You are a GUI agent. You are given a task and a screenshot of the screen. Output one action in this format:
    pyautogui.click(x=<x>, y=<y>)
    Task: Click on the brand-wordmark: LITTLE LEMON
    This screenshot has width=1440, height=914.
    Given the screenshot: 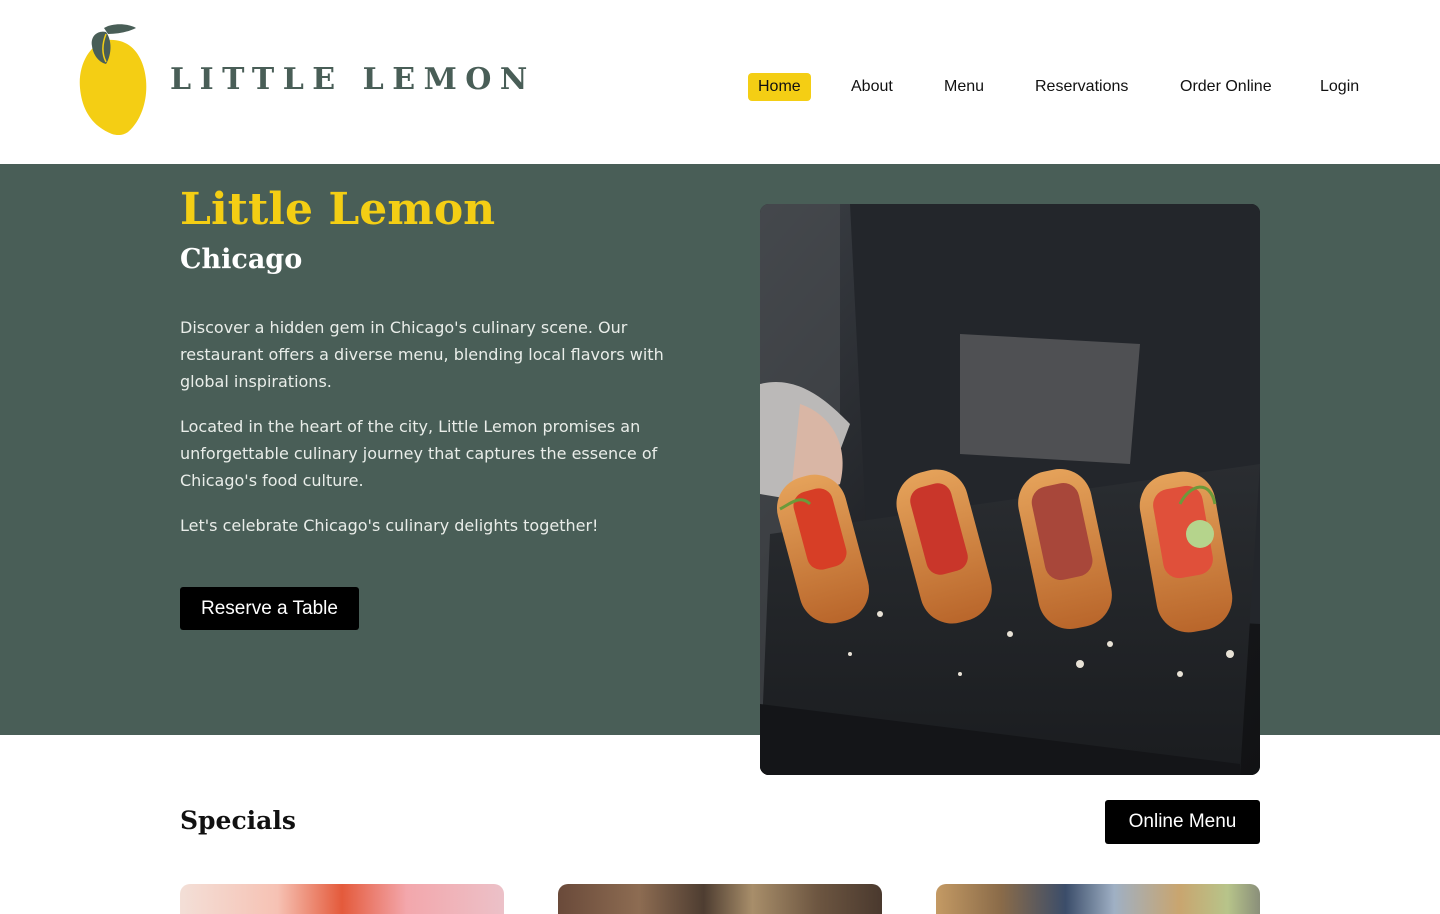 What is the action you would take?
    pyautogui.click(x=353, y=79)
    